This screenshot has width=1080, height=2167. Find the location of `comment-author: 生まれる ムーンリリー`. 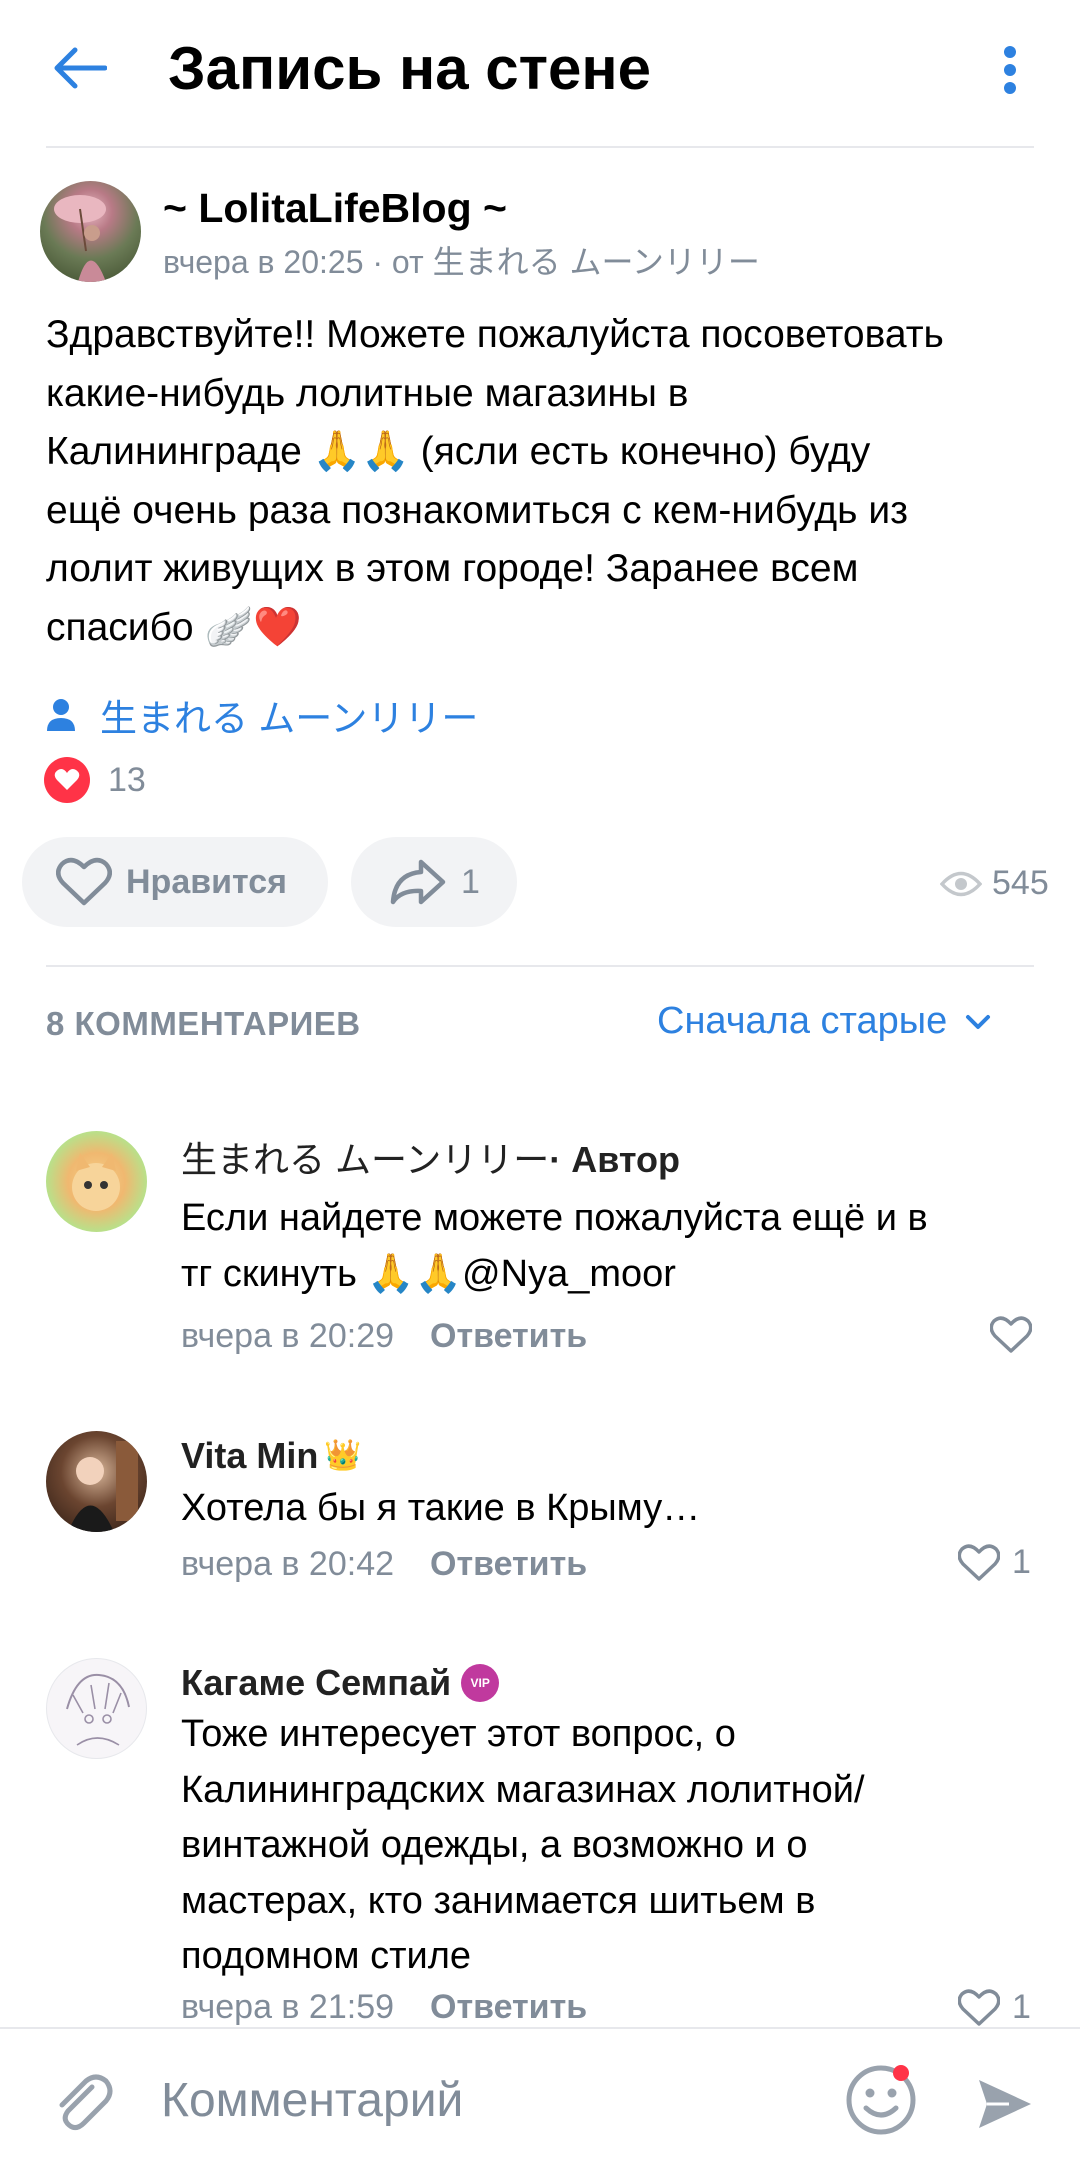

comment-author: 生まれる ムーンリリー is located at coordinates (365, 1160).